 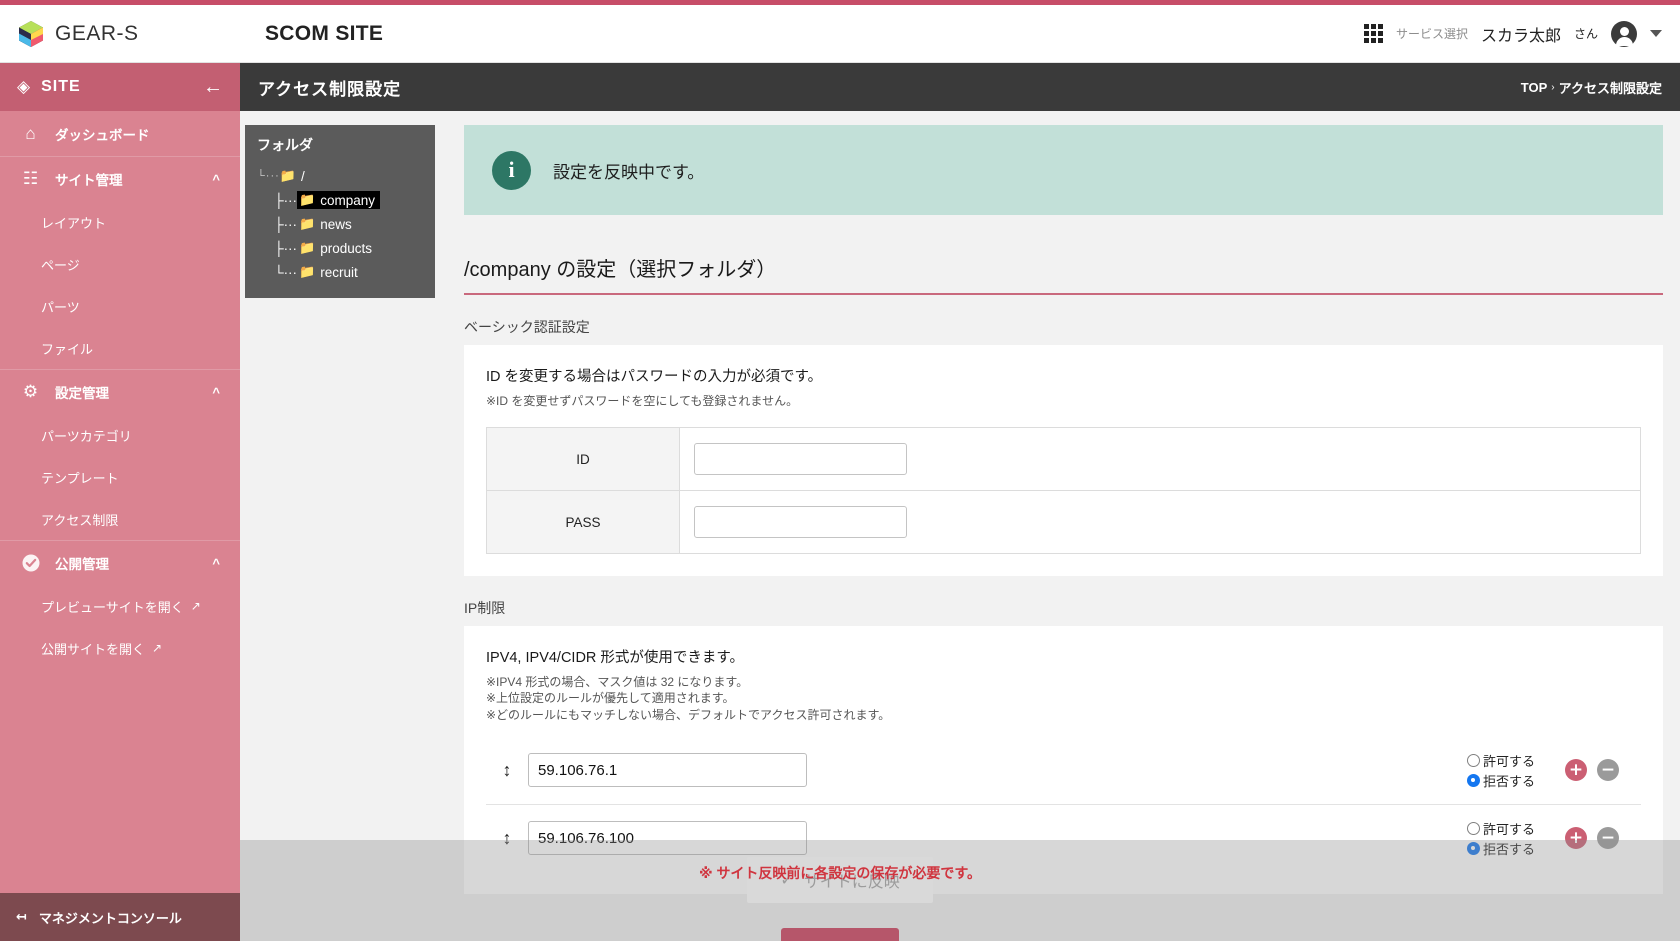 I want to click on basic-auth-id-label: ID, so click(x=583, y=459).